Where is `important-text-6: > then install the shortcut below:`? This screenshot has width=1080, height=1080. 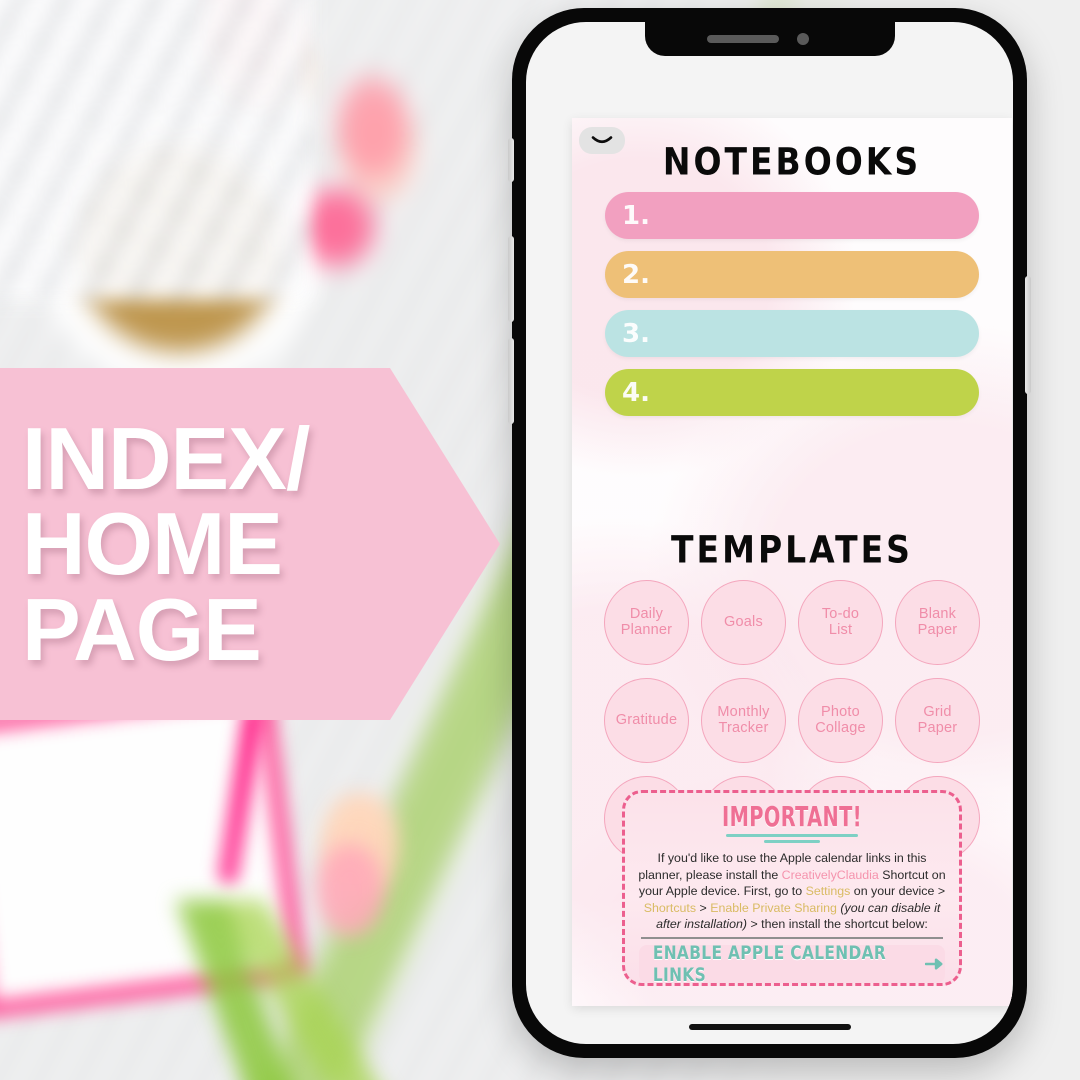 important-text-6: > then install the shortcut below: is located at coordinates (837, 924).